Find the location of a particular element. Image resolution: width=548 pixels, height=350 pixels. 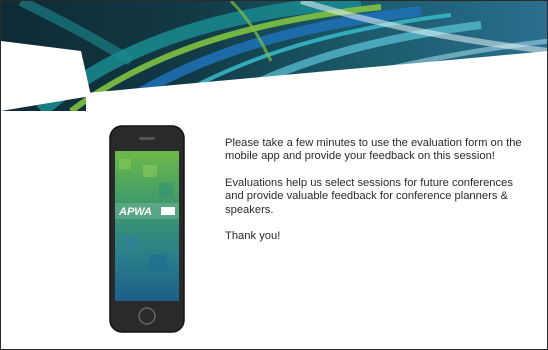

paragraph-thank-you: Thank you! is located at coordinates (253, 236).